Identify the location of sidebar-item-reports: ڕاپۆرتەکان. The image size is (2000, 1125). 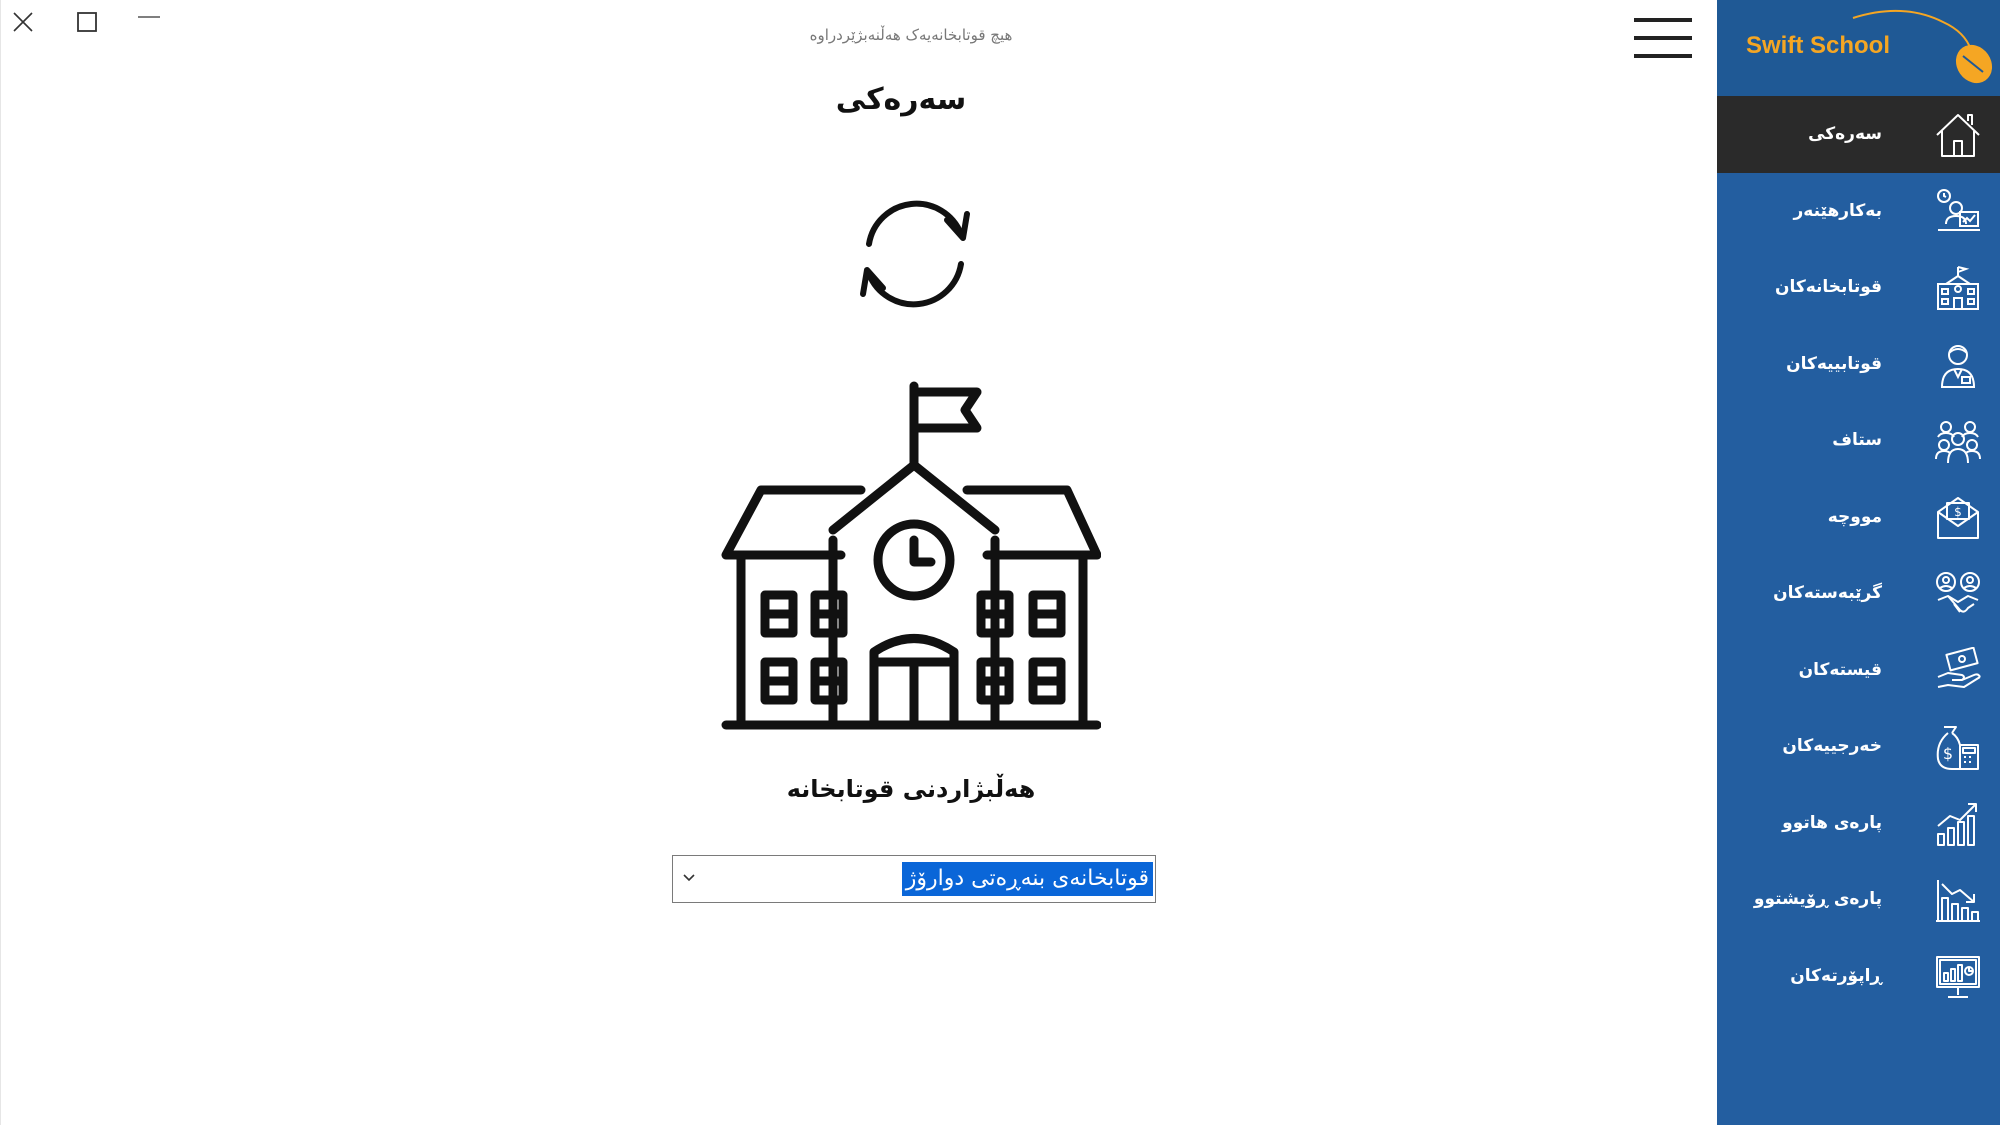
(1858, 976).